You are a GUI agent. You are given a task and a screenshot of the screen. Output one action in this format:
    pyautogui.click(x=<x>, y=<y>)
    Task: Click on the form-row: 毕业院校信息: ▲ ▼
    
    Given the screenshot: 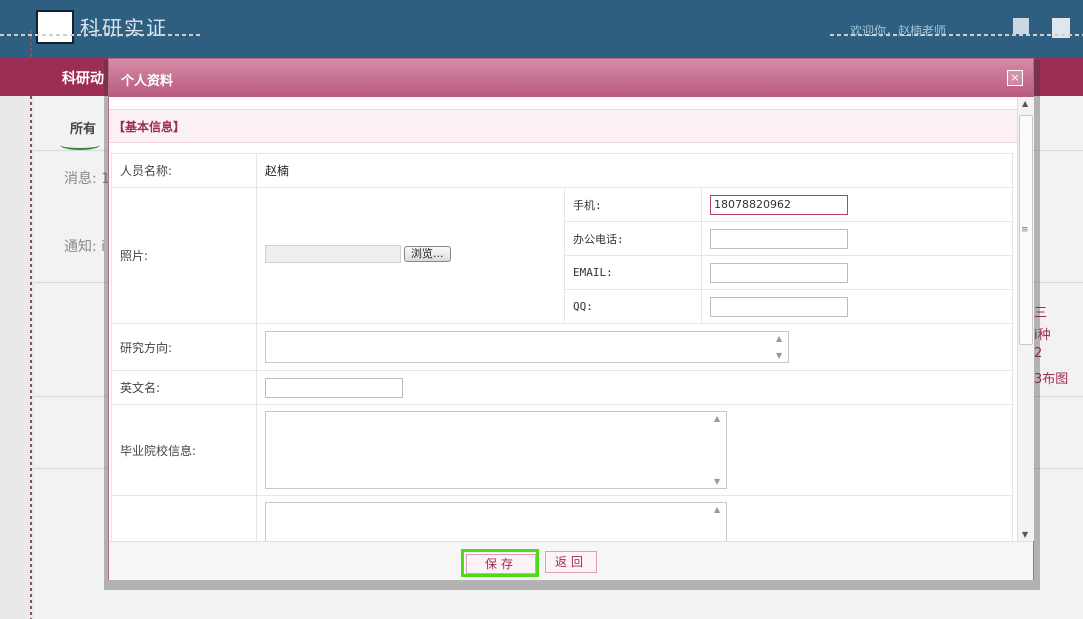 What is the action you would take?
    pyautogui.click(x=562, y=450)
    